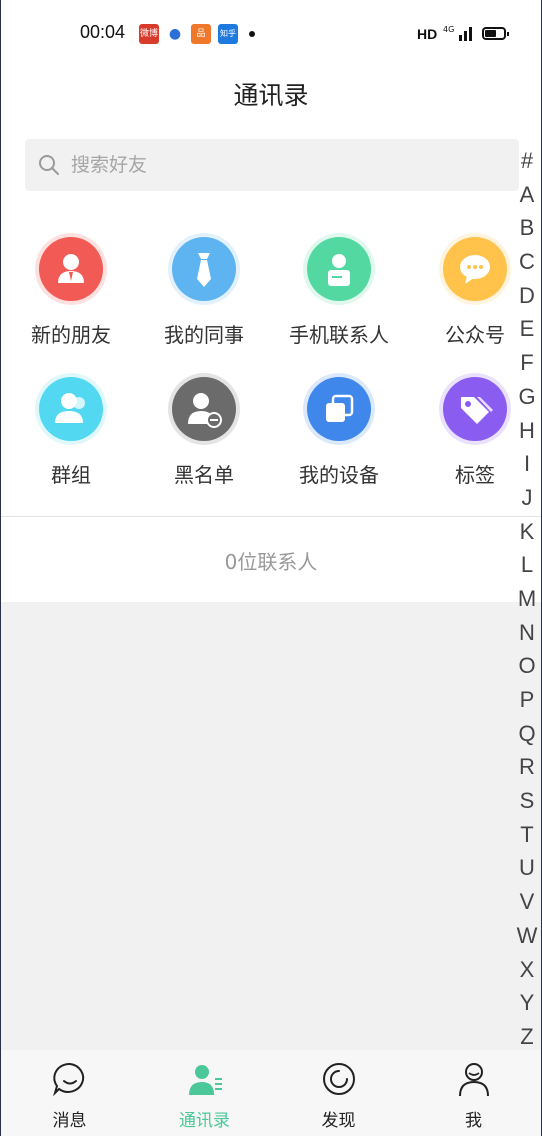 The height and width of the screenshot is (1136, 542). What do you see at coordinates (525, 868) in the screenshot?
I see `alphabet-index-letter: U` at bounding box center [525, 868].